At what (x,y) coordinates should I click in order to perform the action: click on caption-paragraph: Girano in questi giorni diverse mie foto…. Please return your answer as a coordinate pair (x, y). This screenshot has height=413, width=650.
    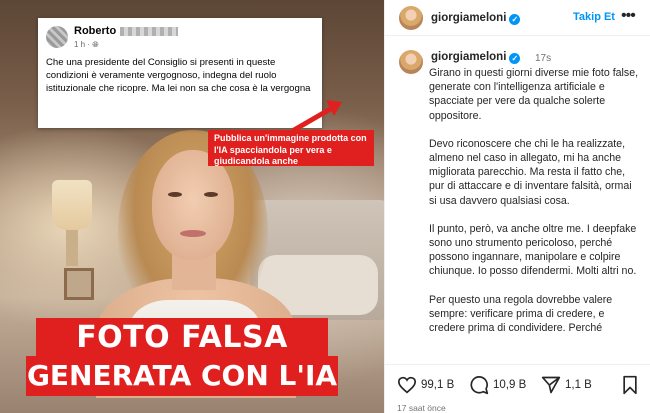
    Looking at the image, I should click on (534, 94).